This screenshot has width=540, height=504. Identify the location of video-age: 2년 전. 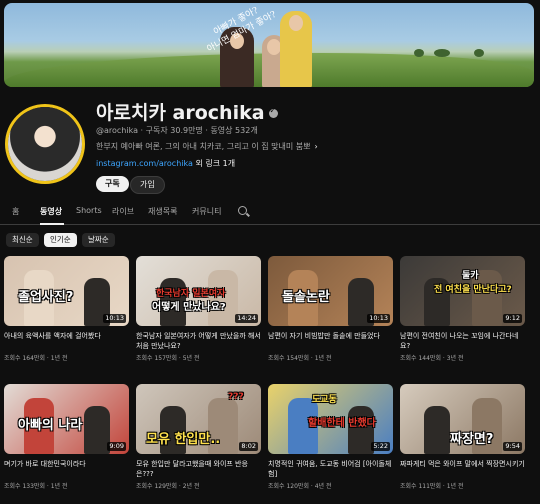
(191, 486).